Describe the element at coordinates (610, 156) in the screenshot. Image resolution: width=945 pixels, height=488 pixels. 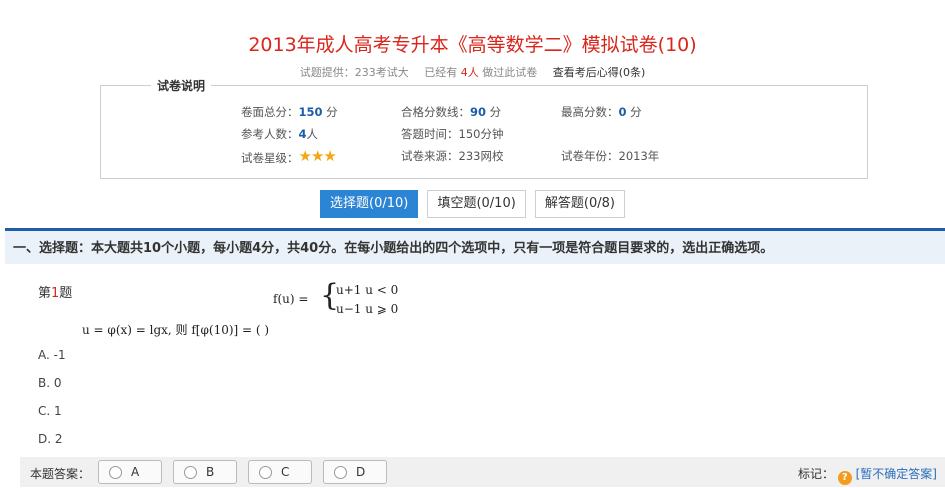
I see `exam-year: 试卷年份：2013年` at that location.